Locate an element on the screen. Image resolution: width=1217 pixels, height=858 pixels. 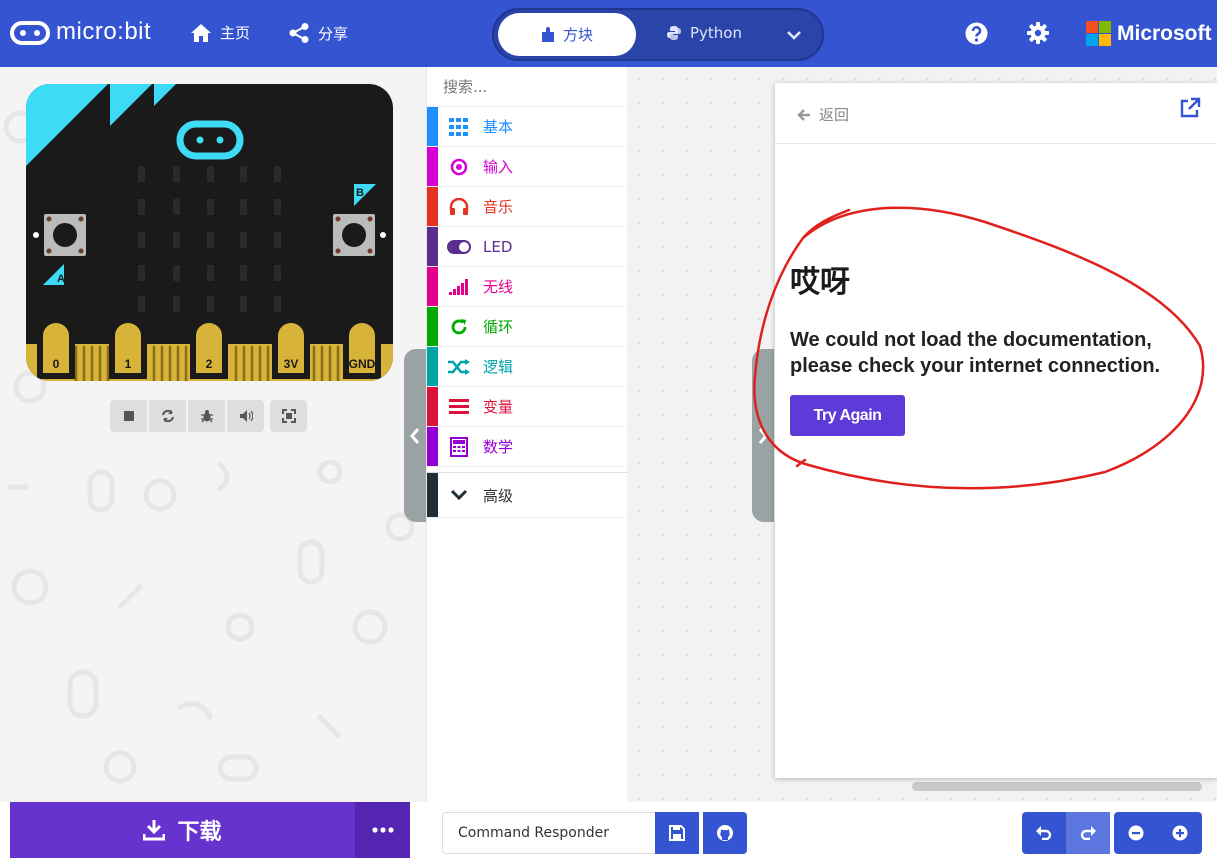
stop-icon is located at coordinates (128, 416).